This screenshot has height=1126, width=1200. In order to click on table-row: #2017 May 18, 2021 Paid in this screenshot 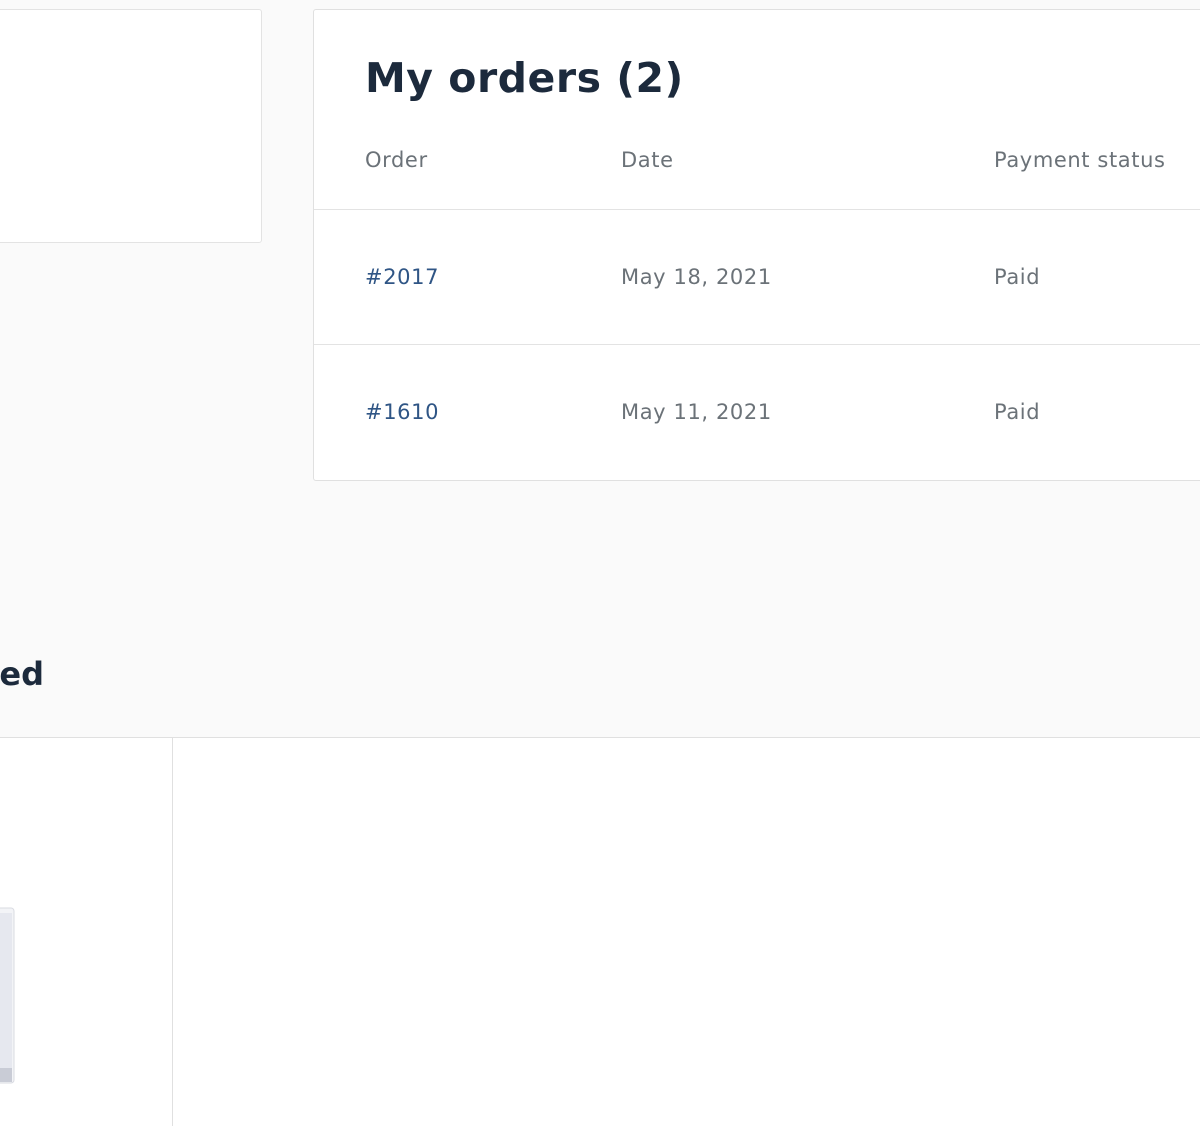, I will do `click(757, 277)`.